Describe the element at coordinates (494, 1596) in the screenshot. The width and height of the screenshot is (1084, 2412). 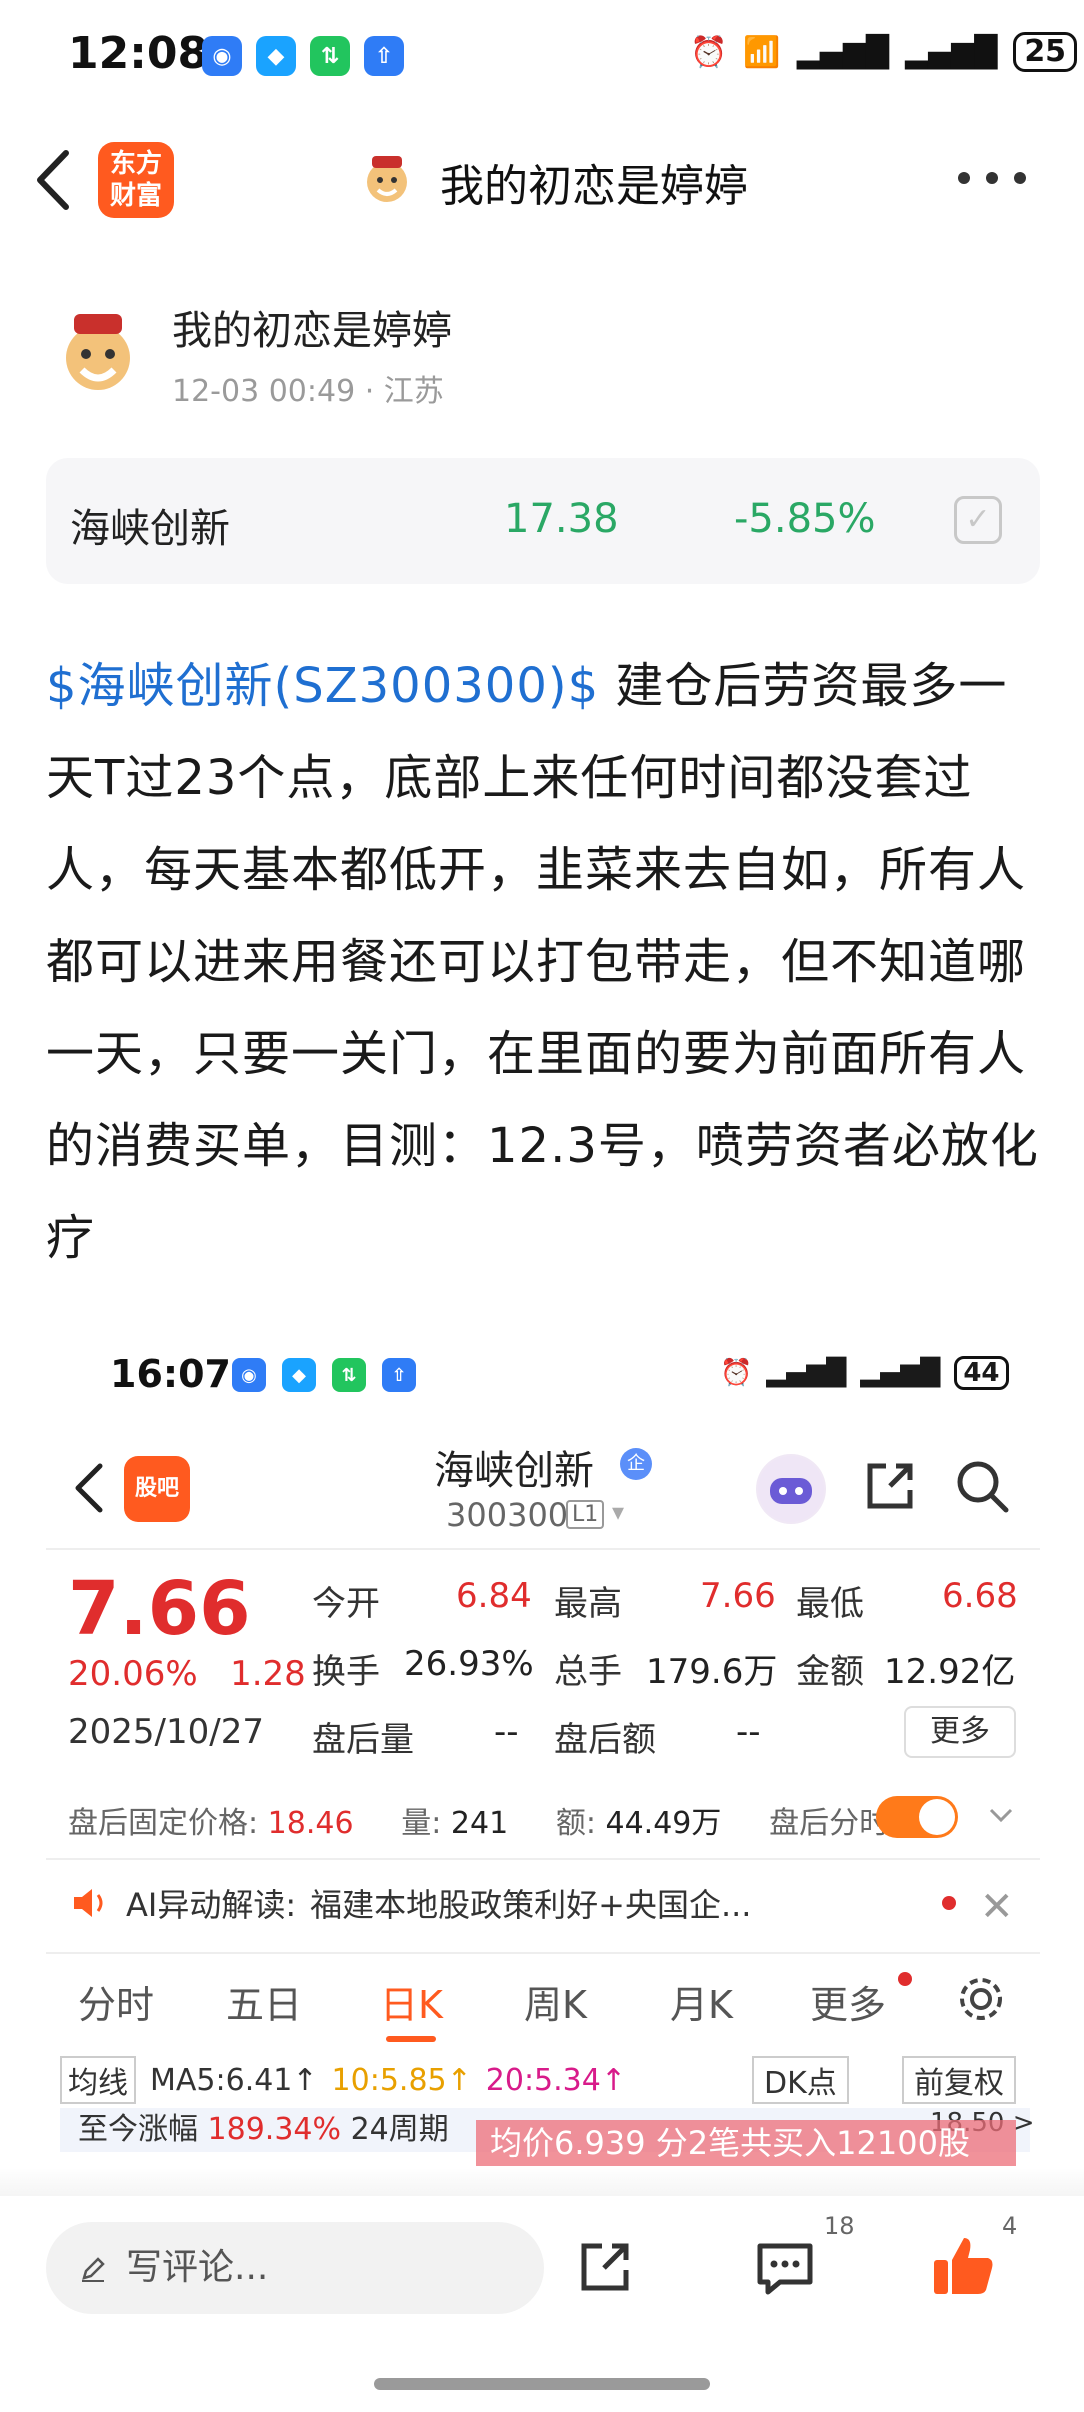
I see `open-value: 6.84` at that location.